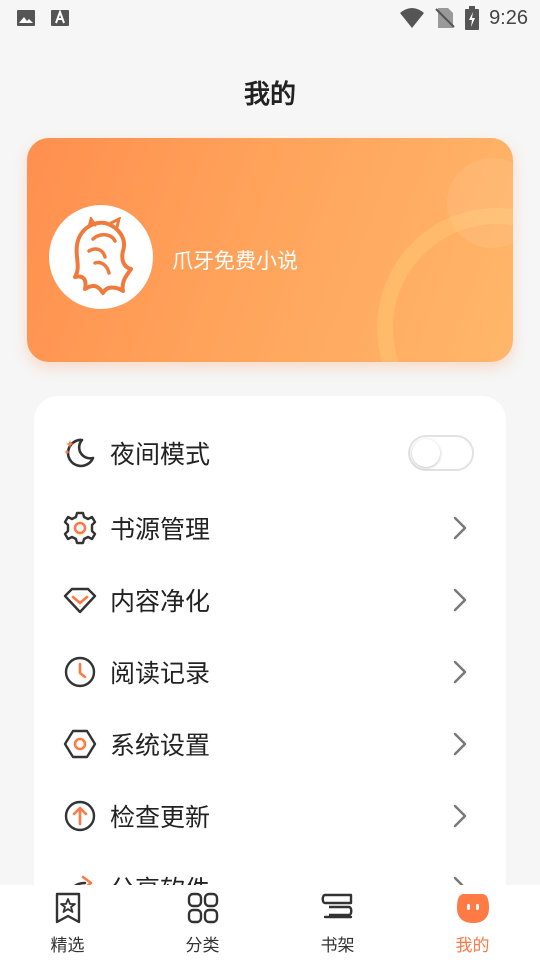  I want to click on nav-label: 分类, so click(202, 946).